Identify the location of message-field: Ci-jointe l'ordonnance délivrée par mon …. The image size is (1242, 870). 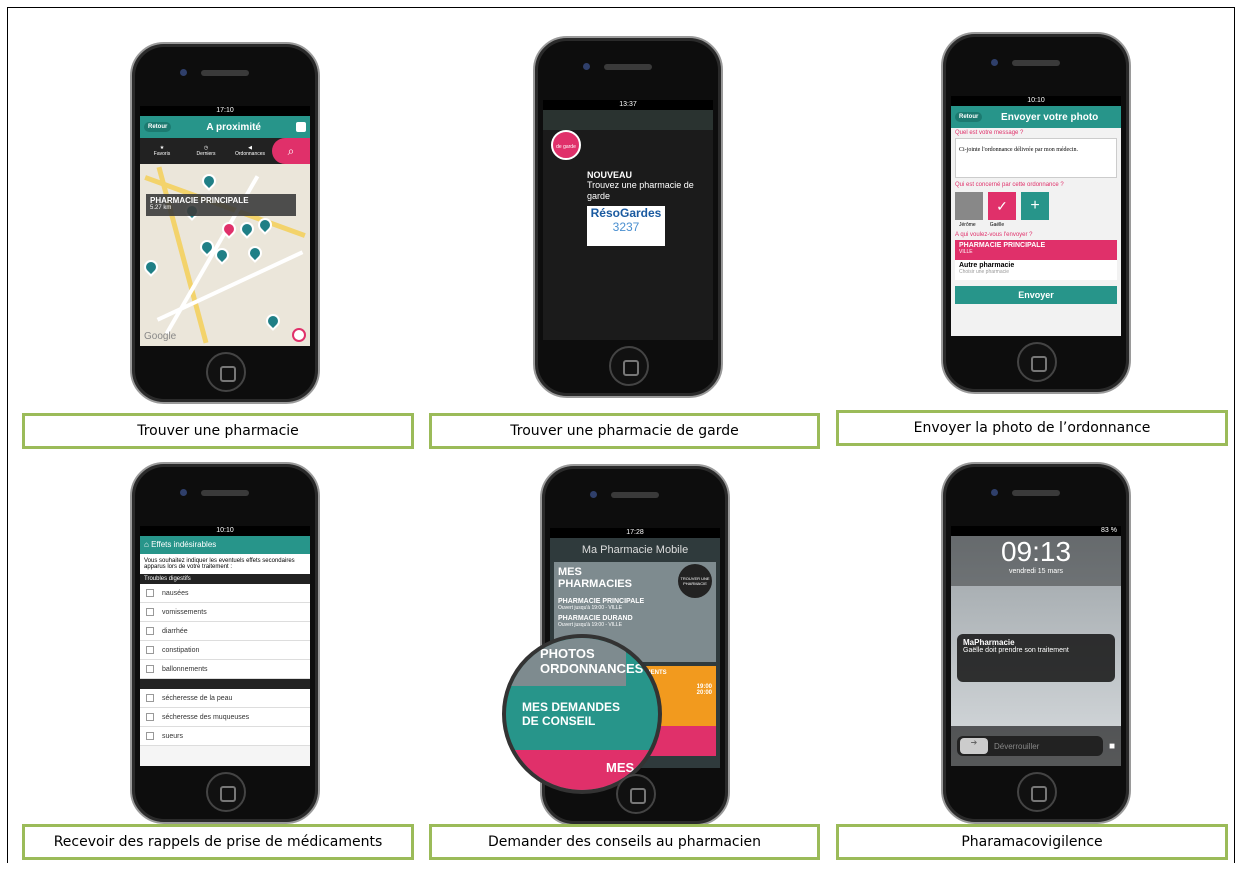
(1036, 158).